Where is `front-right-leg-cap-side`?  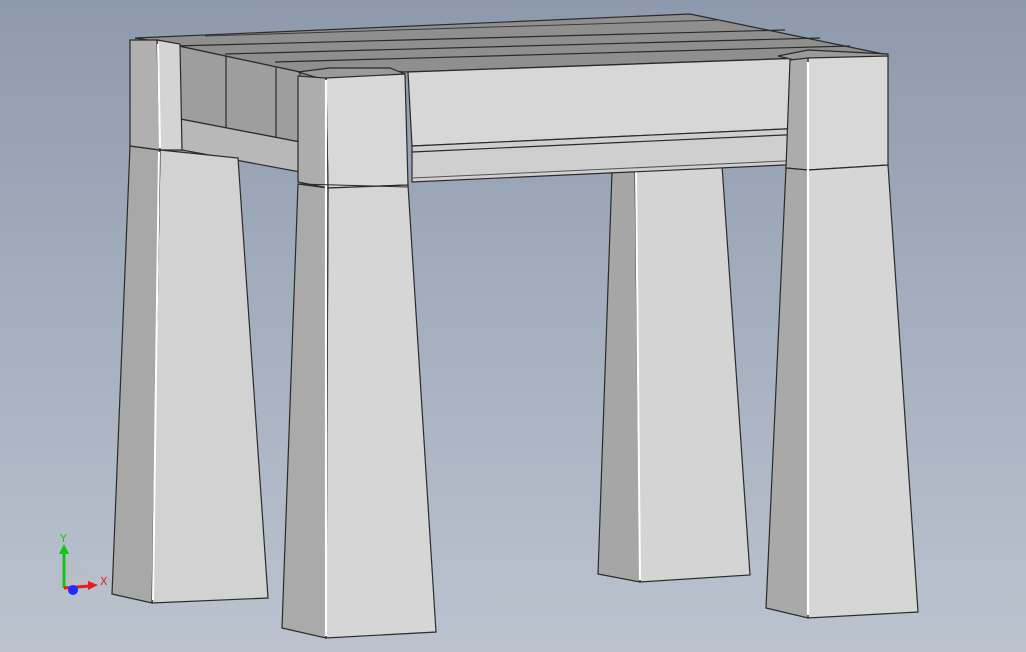
front-right-leg-cap-side is located at coordinates (797, 114).